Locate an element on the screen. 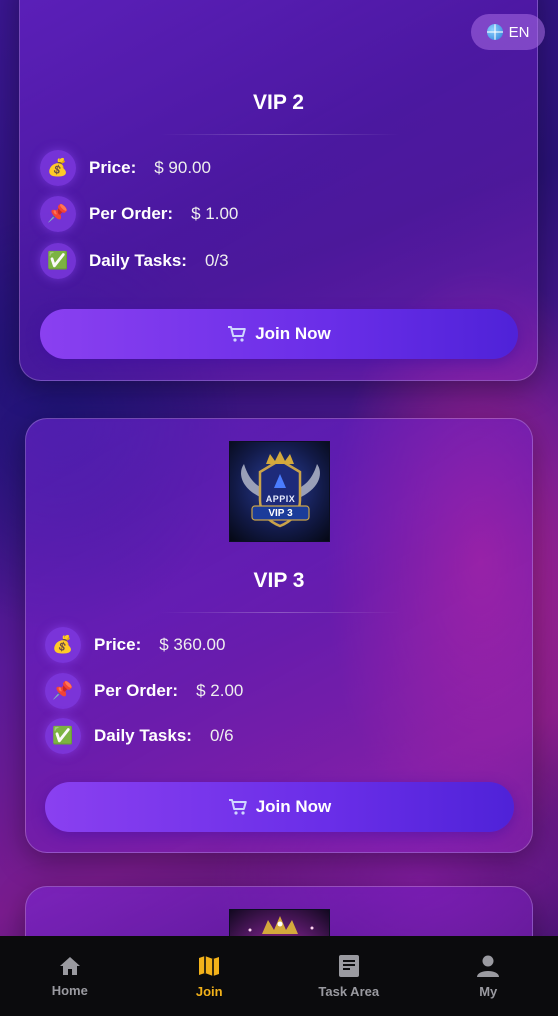 This screenshot has height=1016, width=558. vip2-join-now-button: Join Now is located at coordinates (279, 334).